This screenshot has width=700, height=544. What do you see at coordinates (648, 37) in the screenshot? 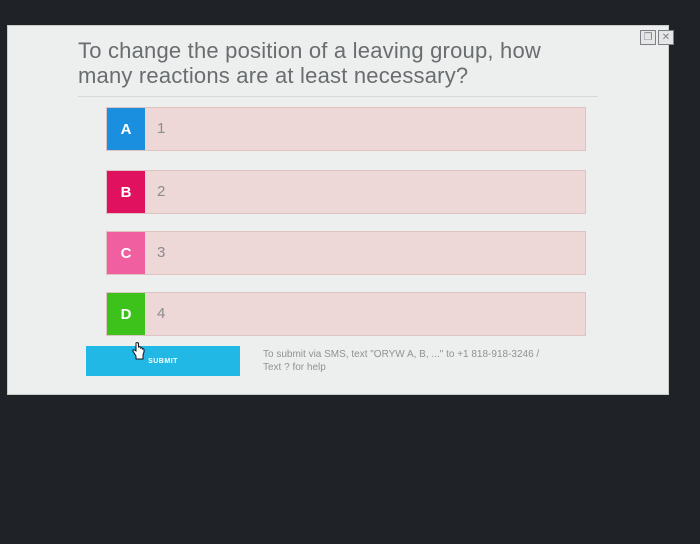
I see `window-restore-icon: ❐` at bounding box center [648, 37].